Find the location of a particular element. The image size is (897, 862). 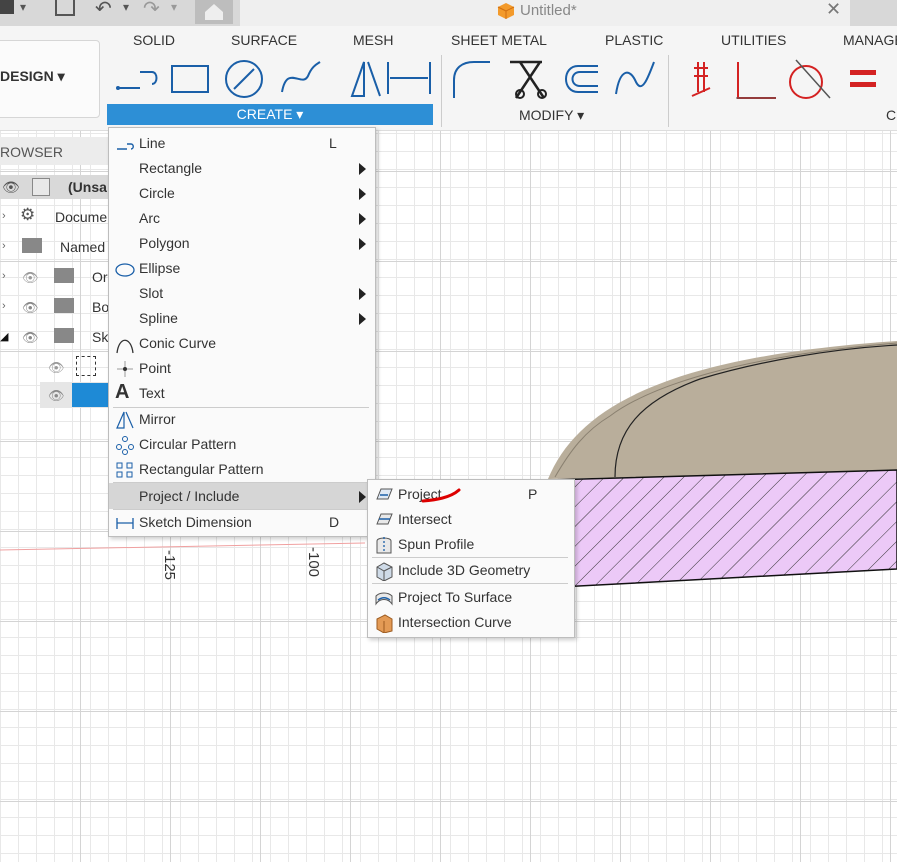

offset-tool-icon is located at coordinates (581, 79).